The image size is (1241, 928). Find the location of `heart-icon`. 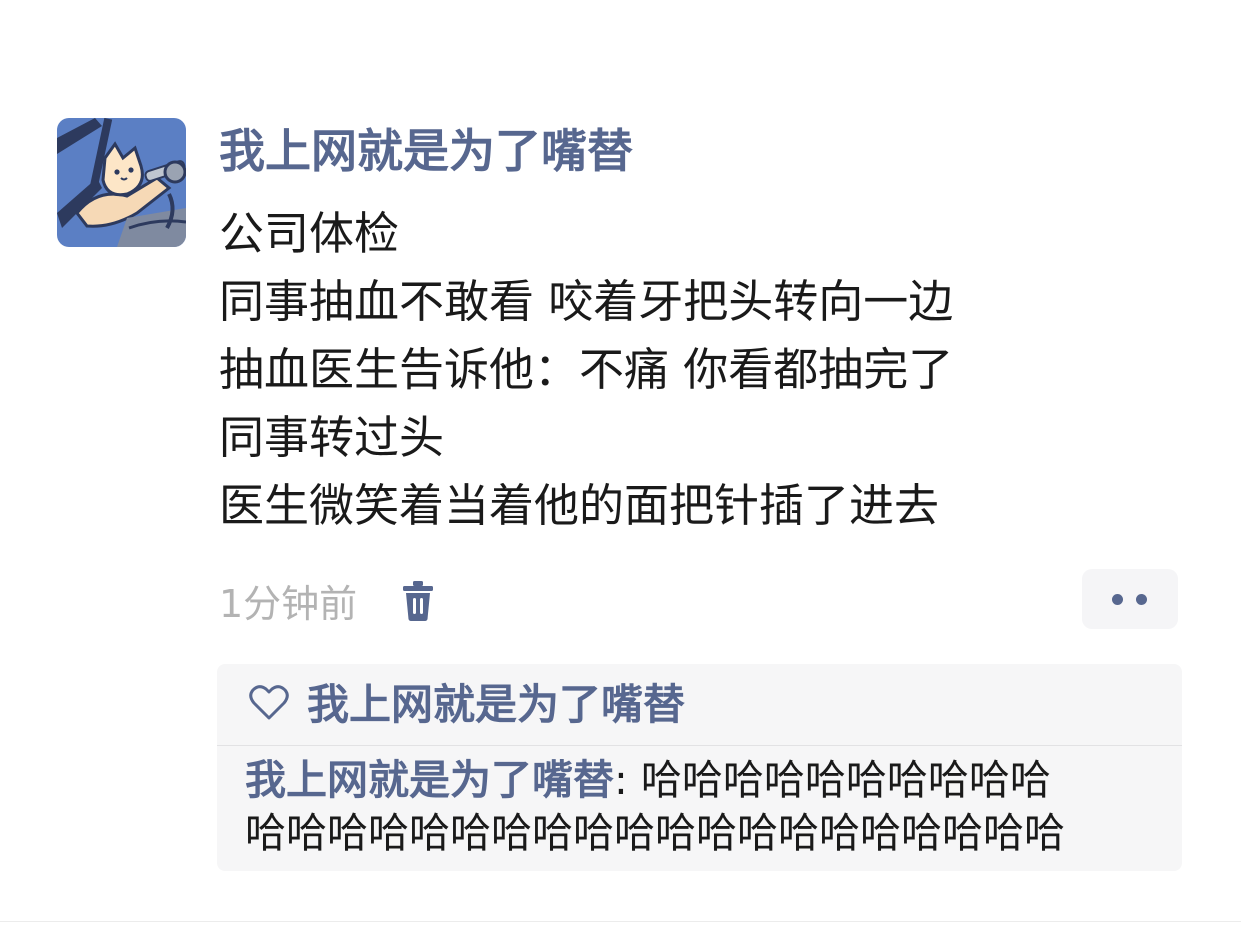

heart-icon is located at coordinates (269, 703).